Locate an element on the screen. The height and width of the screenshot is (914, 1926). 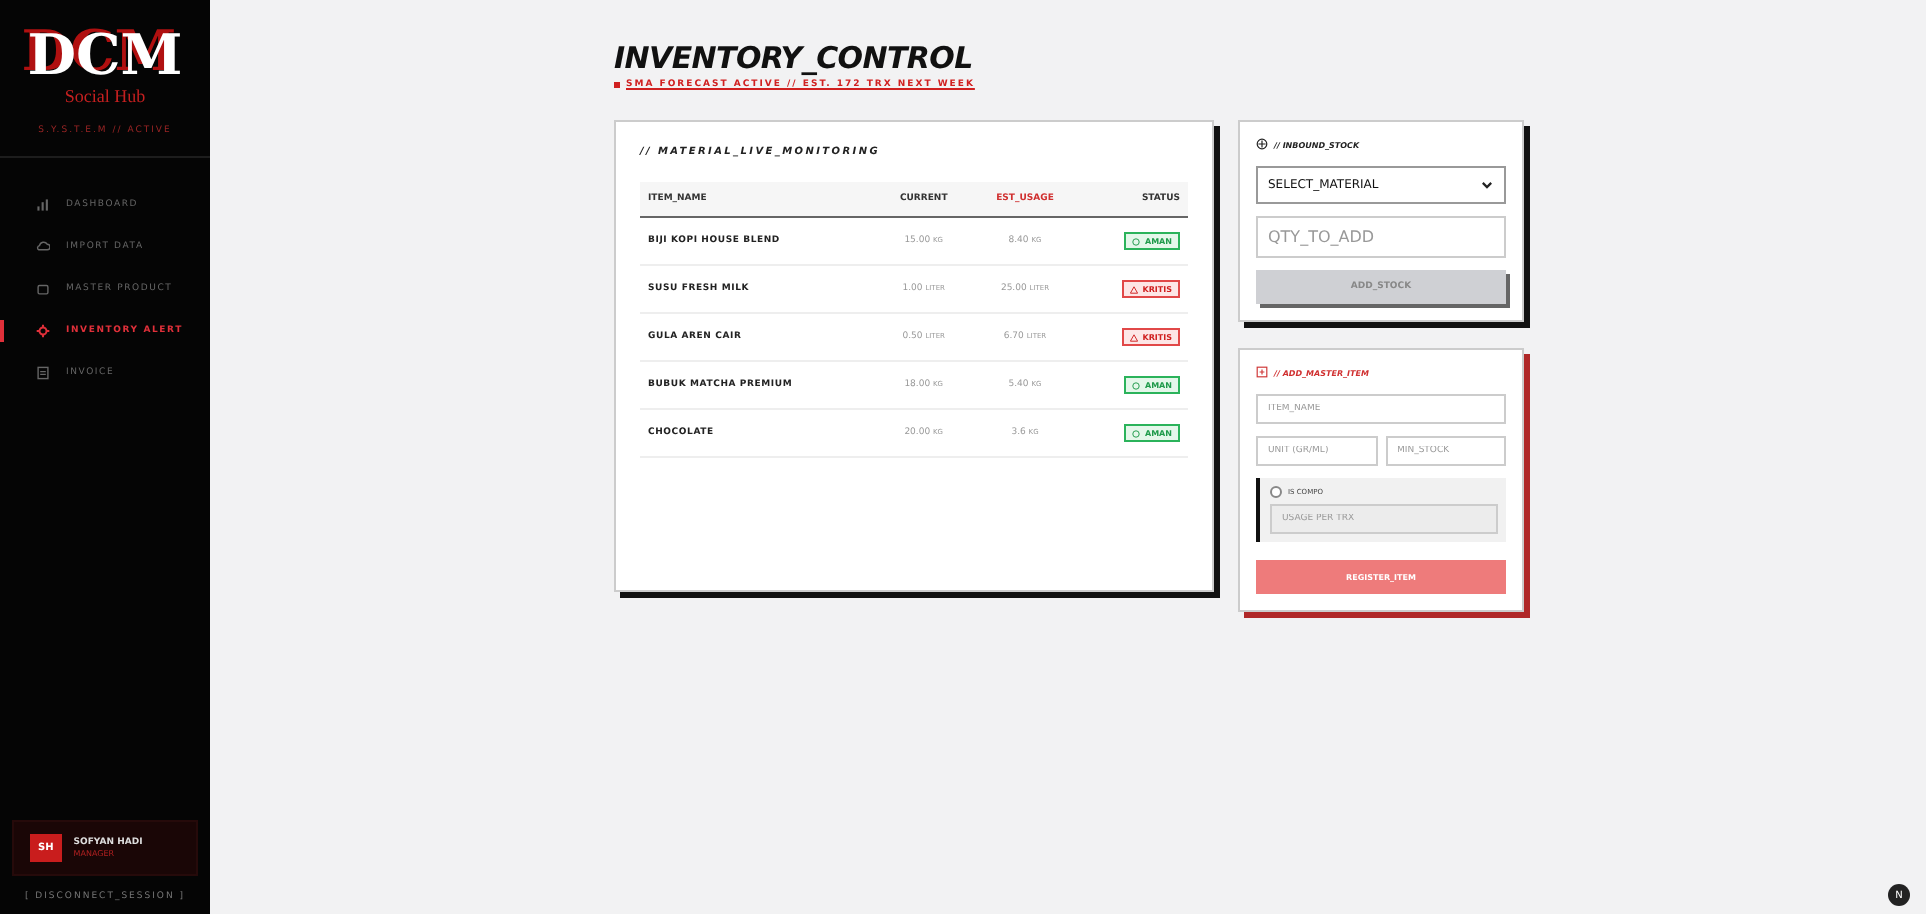
cloud-icon is located at coordinates (43, 247).